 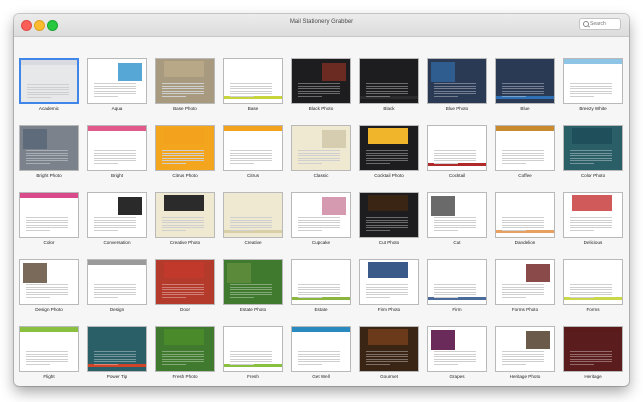 What do you see at coordinates (253, 175) in the screenshot?
I see `stationery-label: Citrus` at bounding box center [253, 175].